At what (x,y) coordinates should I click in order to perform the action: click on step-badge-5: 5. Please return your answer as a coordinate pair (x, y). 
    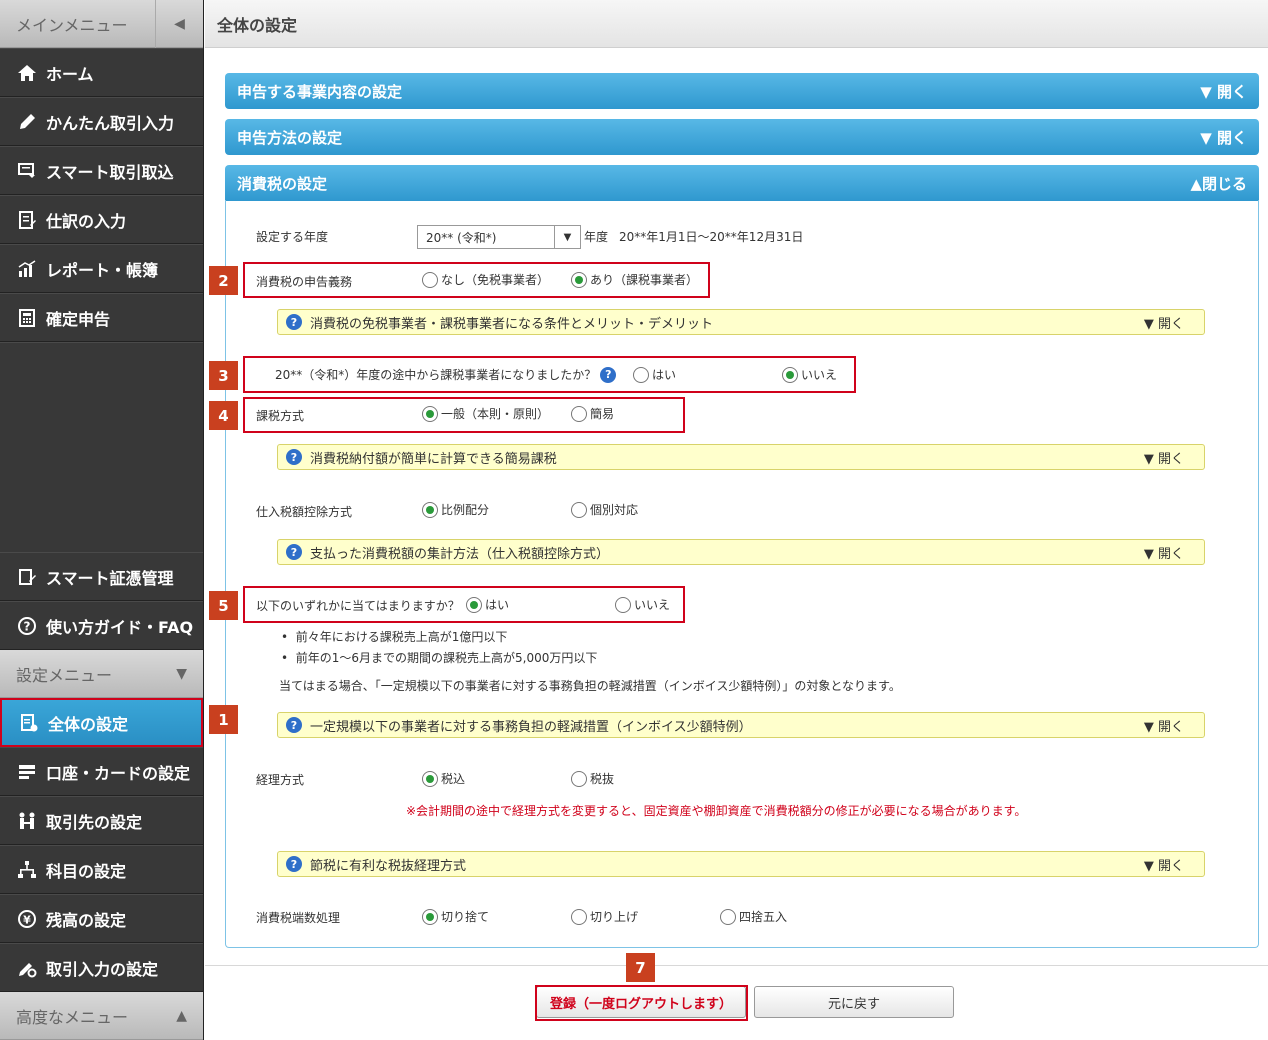
    Looking at the image, I should click on (223, 605).